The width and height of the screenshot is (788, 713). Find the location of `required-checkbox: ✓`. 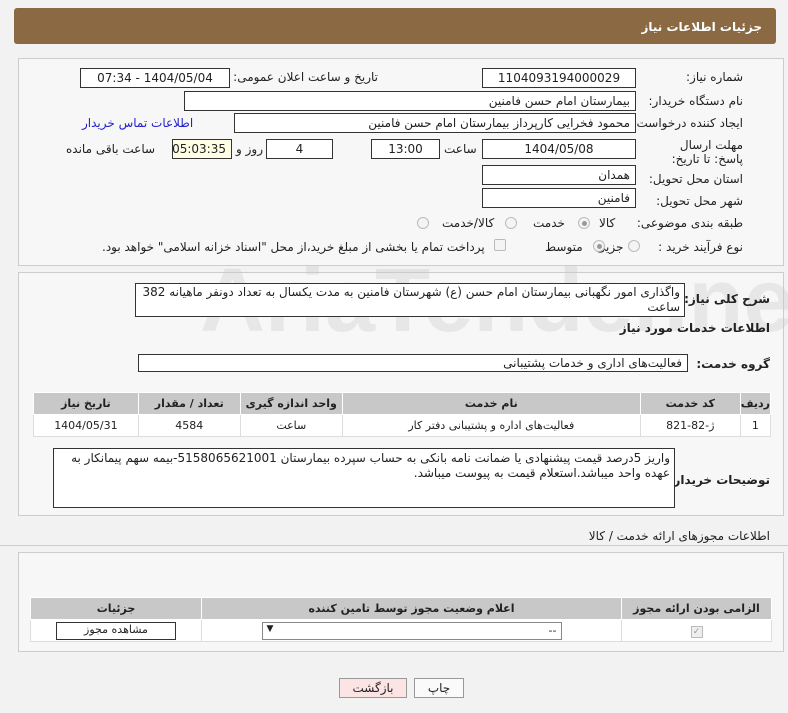

required-checkbox: ✓ is located at coordinates (696, 631).